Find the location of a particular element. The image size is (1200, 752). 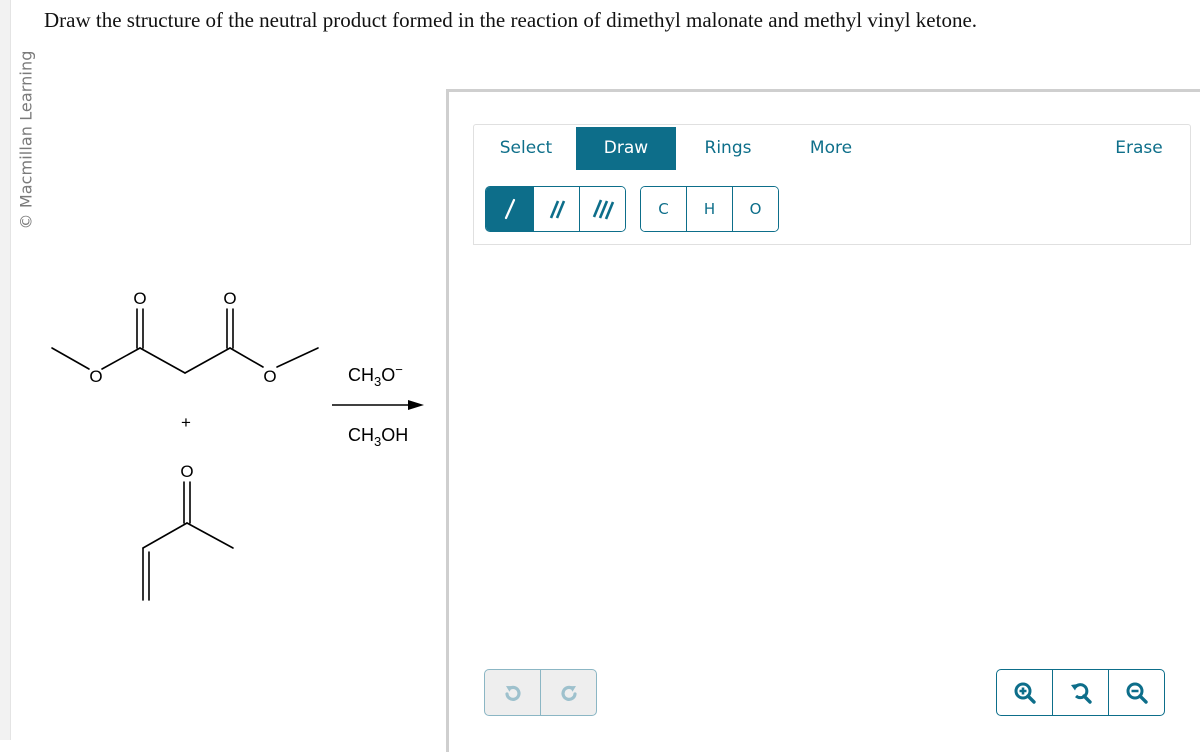

bond-c-vinyl is located at coordinates (165, 535).